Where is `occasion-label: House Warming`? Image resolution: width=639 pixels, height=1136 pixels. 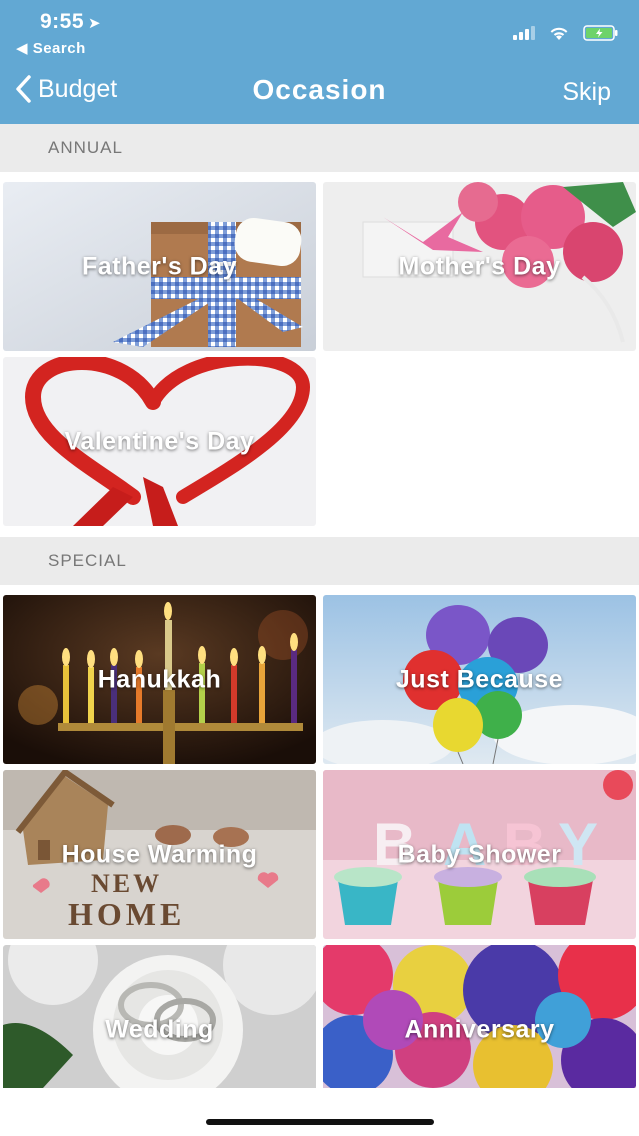 occasion-label: House Warming is located at coordinates (159, 854).